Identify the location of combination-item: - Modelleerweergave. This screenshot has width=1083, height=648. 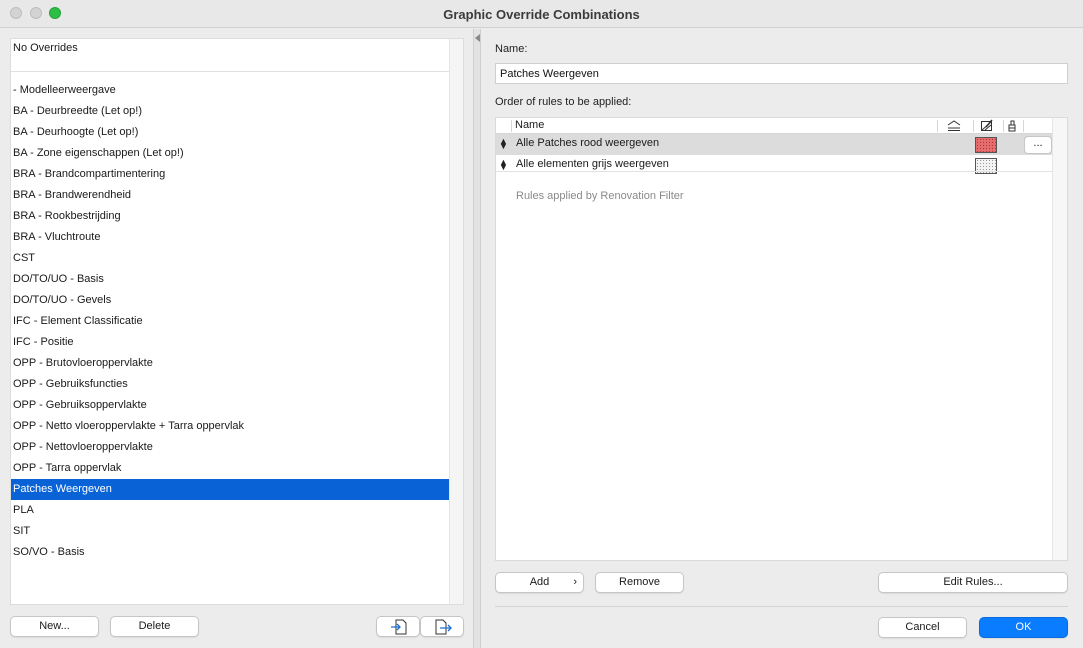
(231, 90).